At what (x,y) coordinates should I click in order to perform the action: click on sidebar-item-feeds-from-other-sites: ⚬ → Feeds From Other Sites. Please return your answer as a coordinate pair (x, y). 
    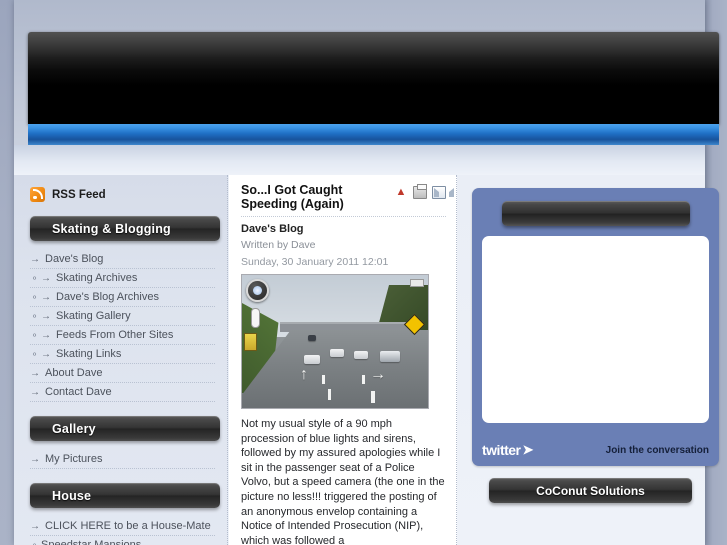
    Looking at the image, I should click on (122, 335).